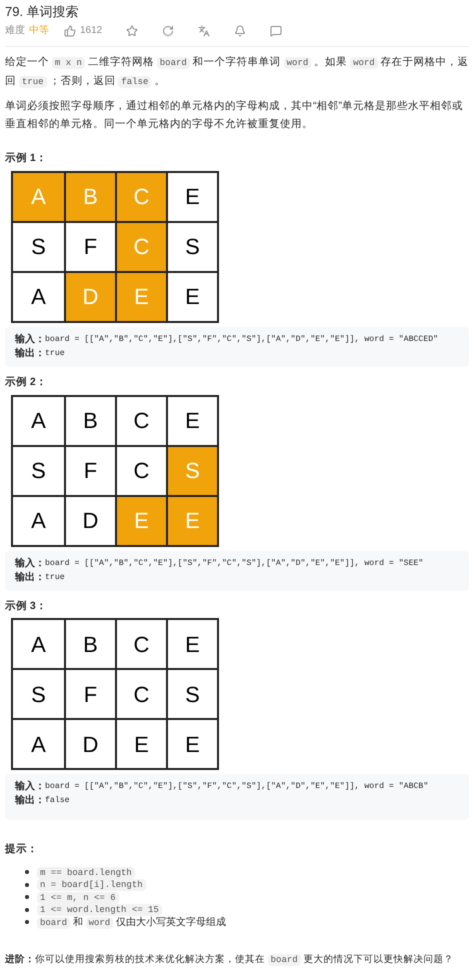 Image resolution: width=474 pixels, height=971 pixels. I want to click on hint-item: board 和 word 仅由大小写英文字母组成, so click(131, 922).